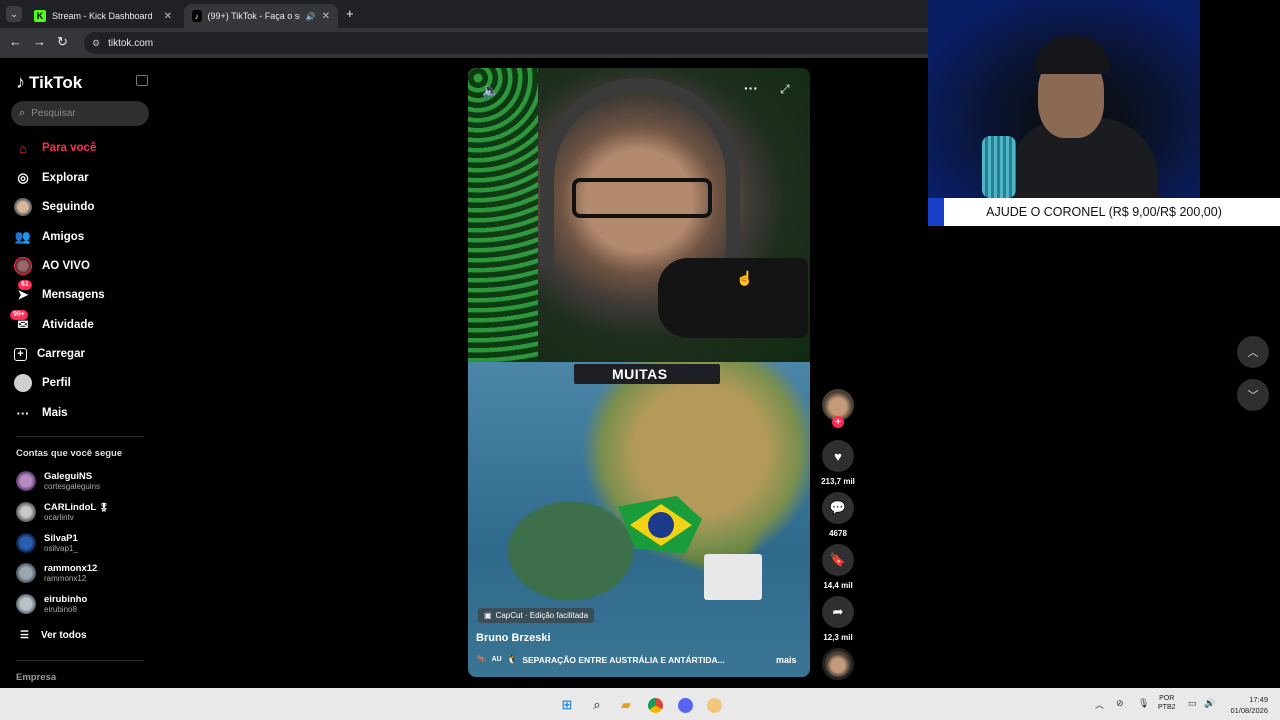 The image size is (1280, 720). What do you see at coordinates (60, 609) in the screenshot?
I see `account-handle: eirubino8` at bounding box center [60, 609].